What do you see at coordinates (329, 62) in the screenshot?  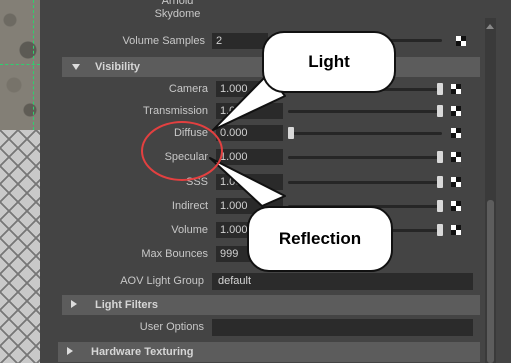 I see `light-callout: Light` at bounding box center [329, 62].